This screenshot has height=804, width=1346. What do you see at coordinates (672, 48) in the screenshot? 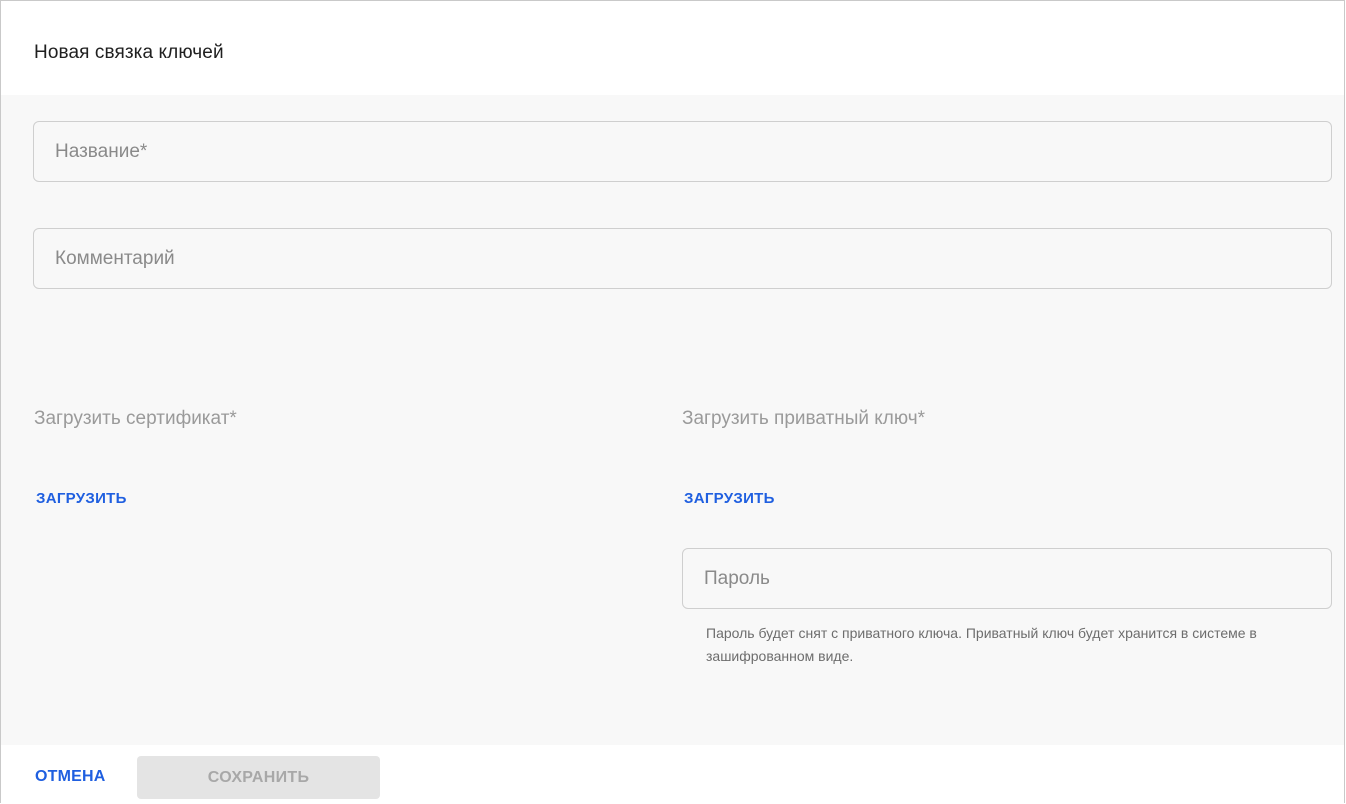
I see `dialog-header: Новая связка ключей` at bounding box center [672, 48].